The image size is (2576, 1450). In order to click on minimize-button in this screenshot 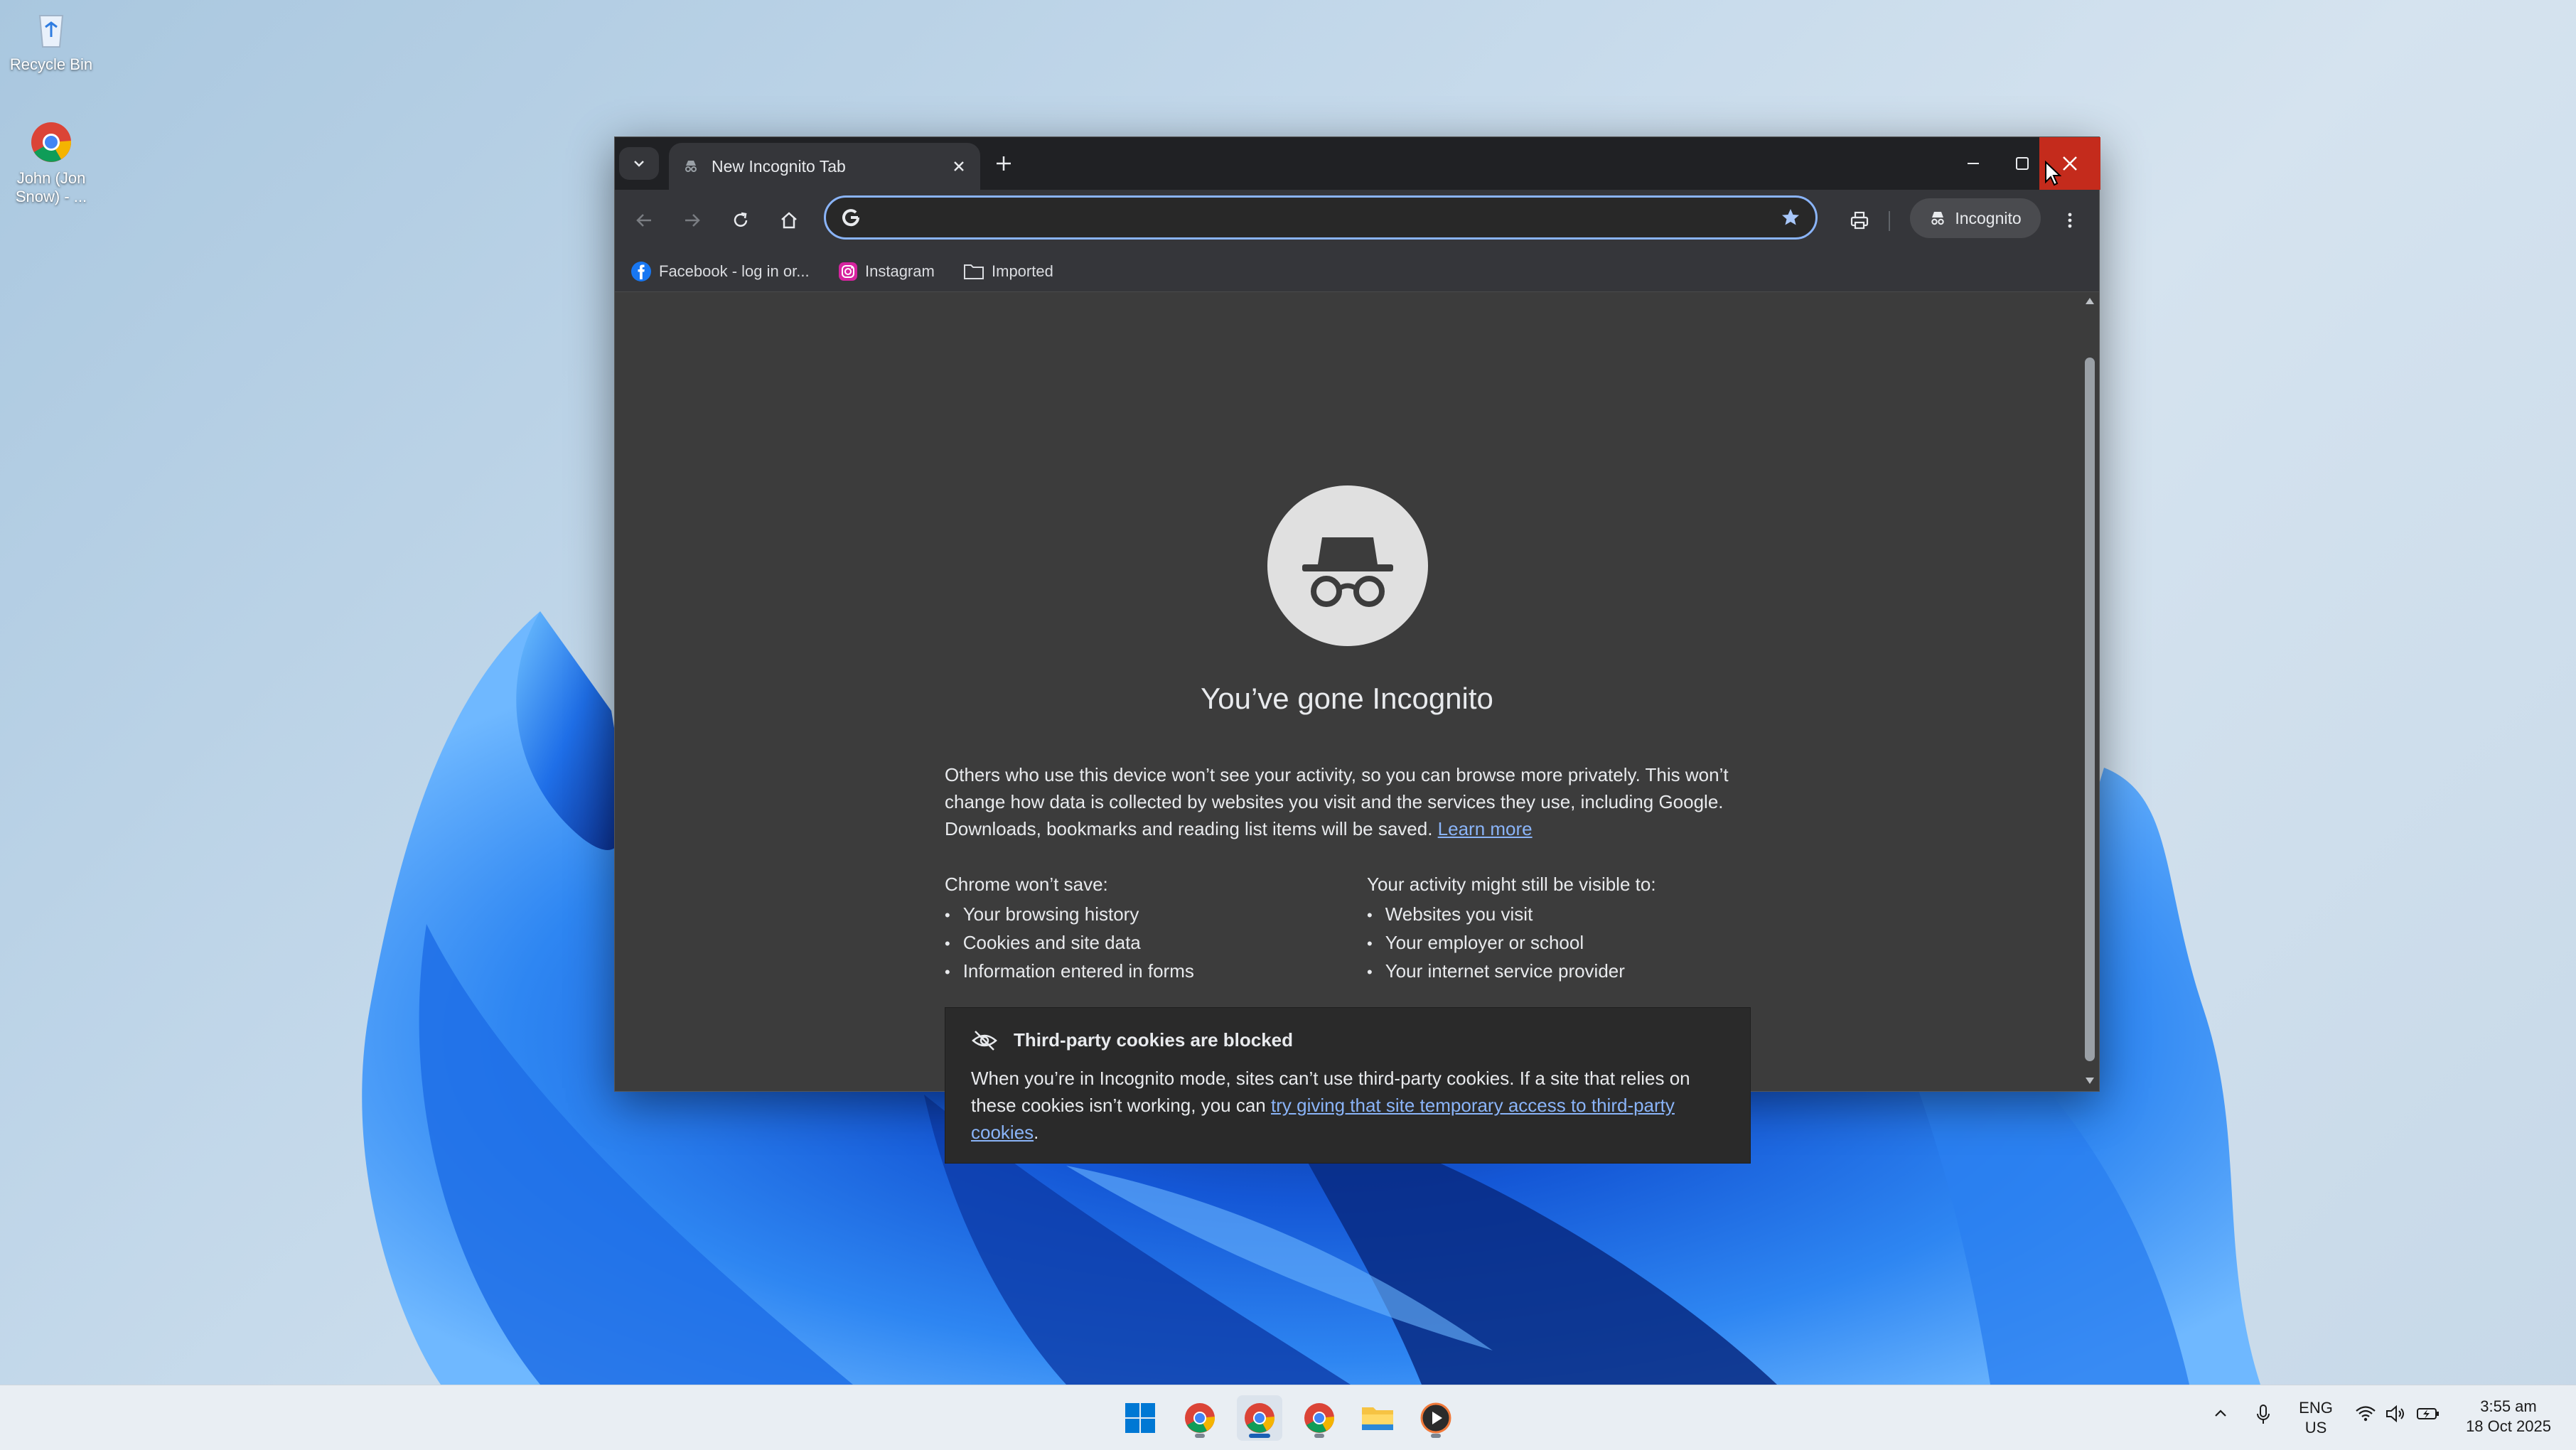, I will do `click(1973, 163)`.